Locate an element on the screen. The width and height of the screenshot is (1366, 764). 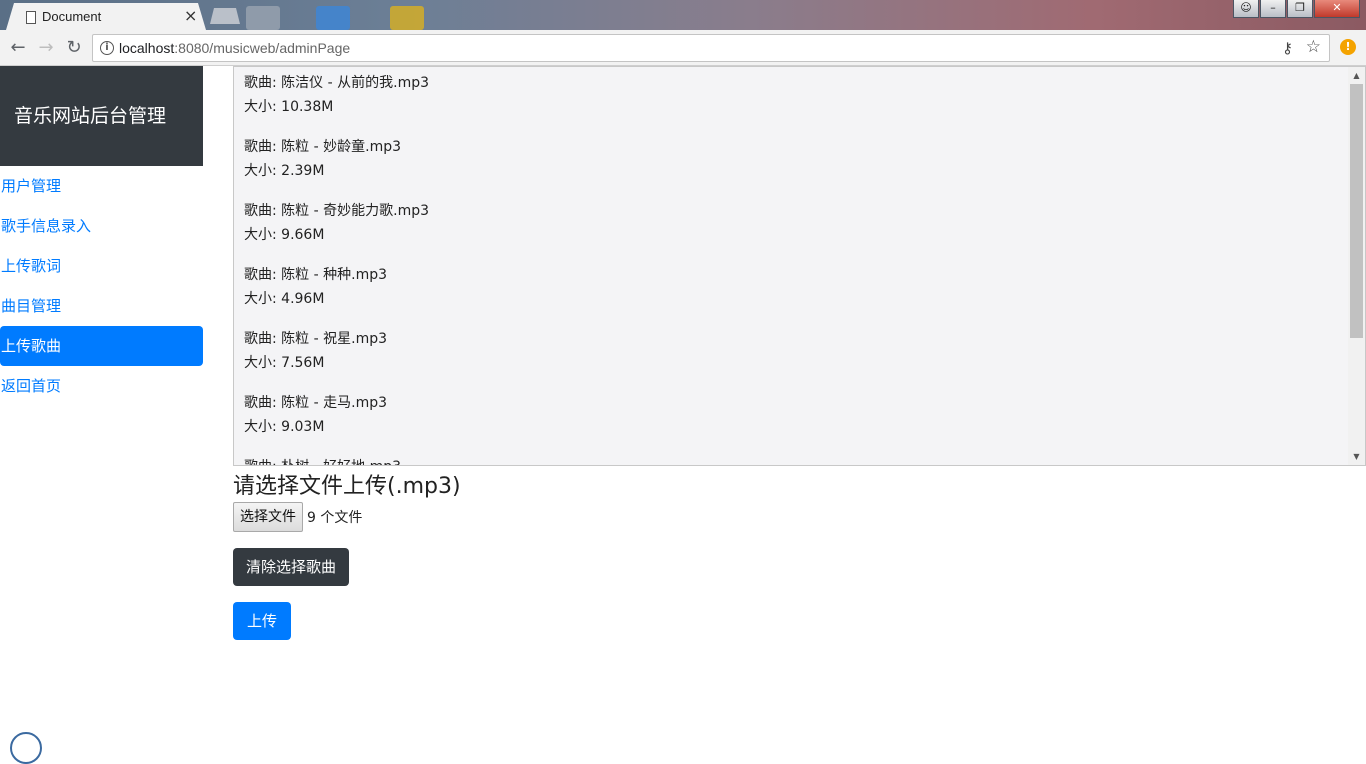
info-icon: i is located at coordinates (107, 48).